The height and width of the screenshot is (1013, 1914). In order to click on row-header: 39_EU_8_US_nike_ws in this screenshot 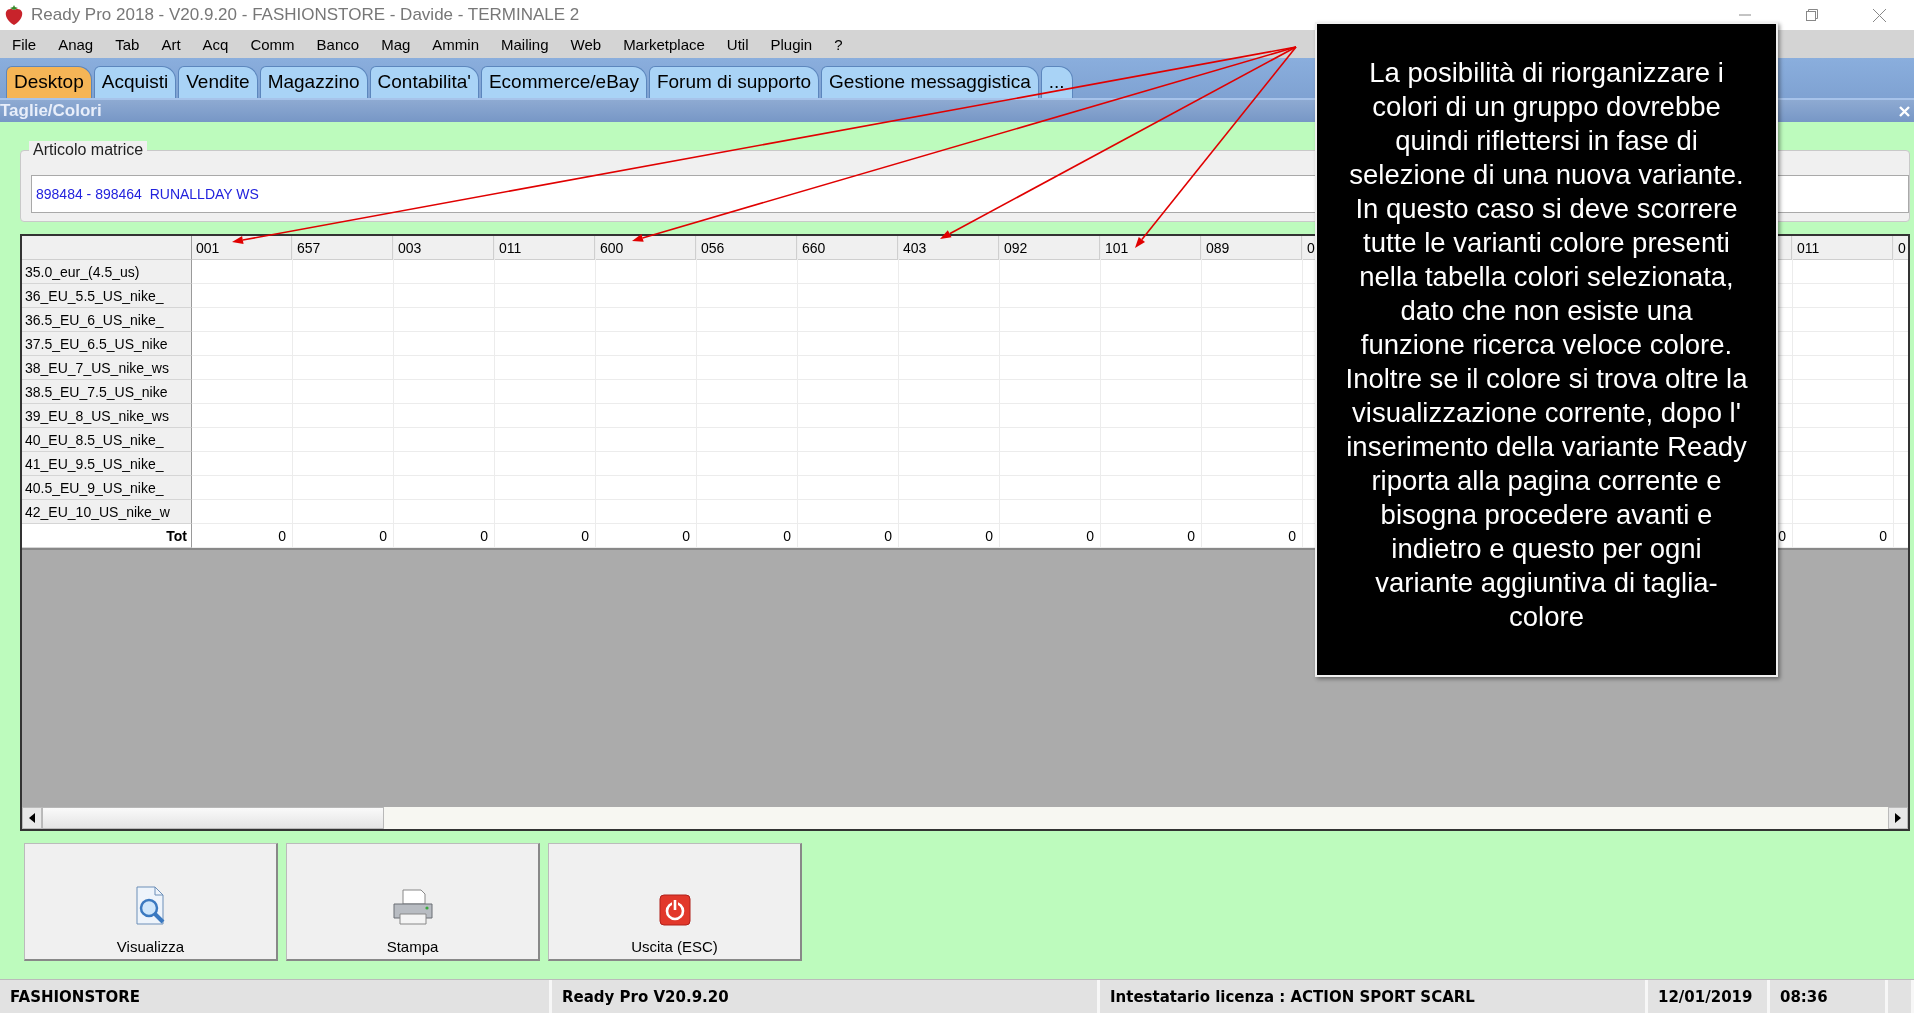, I will do `click(107, 416)`.